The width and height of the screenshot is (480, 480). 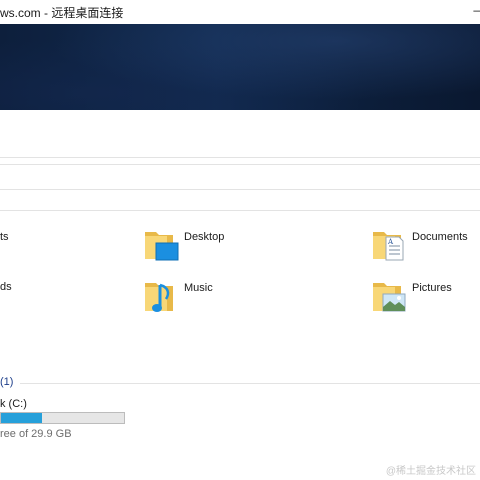 I want to click on folder-label-music: Music, so click(x=198, y=288).